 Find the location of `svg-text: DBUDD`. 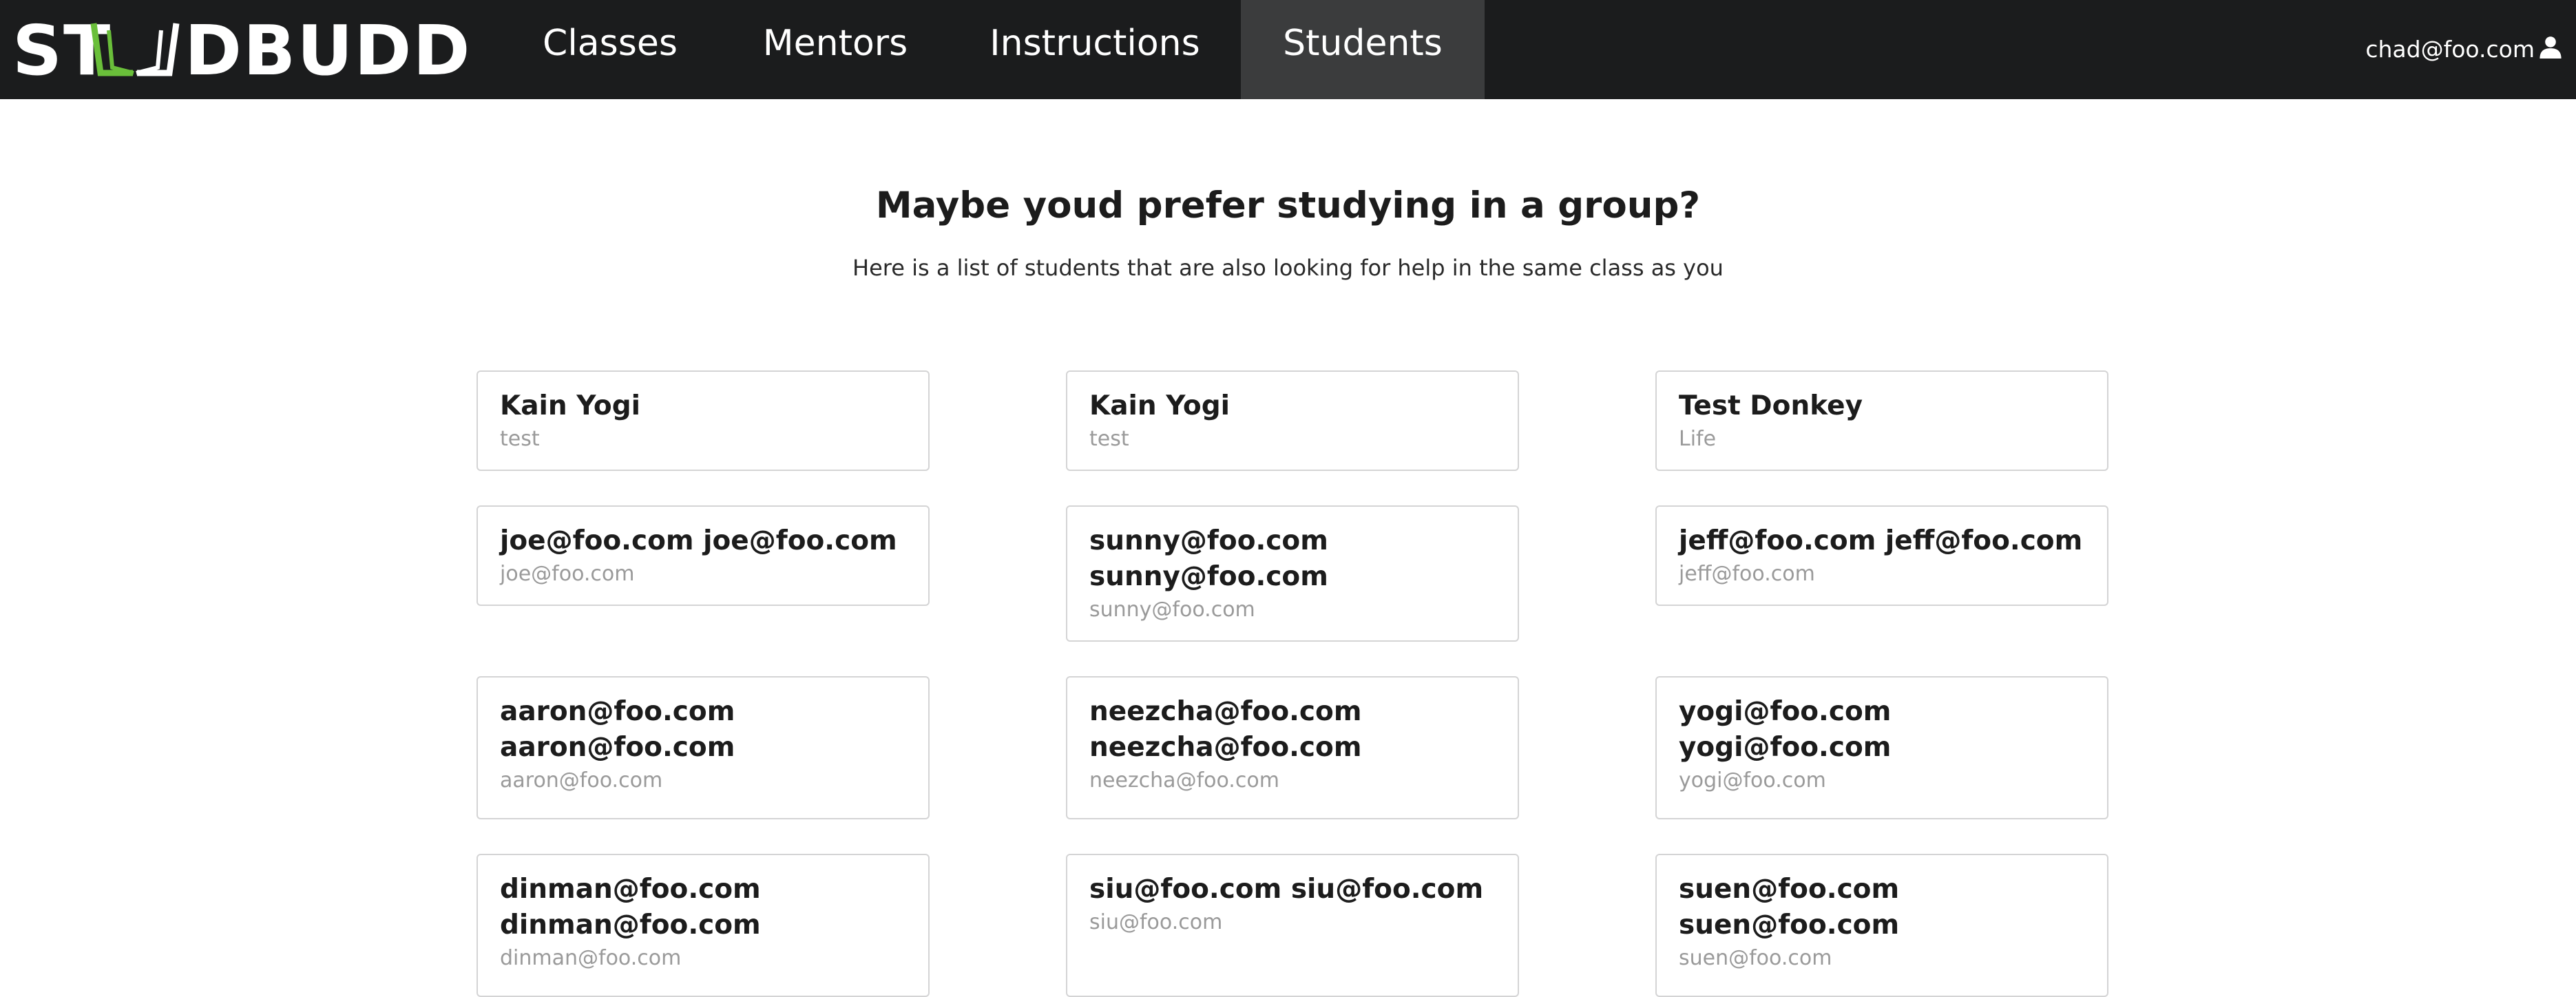

svg-text: DBUDD is located at coordinates (328, 49).